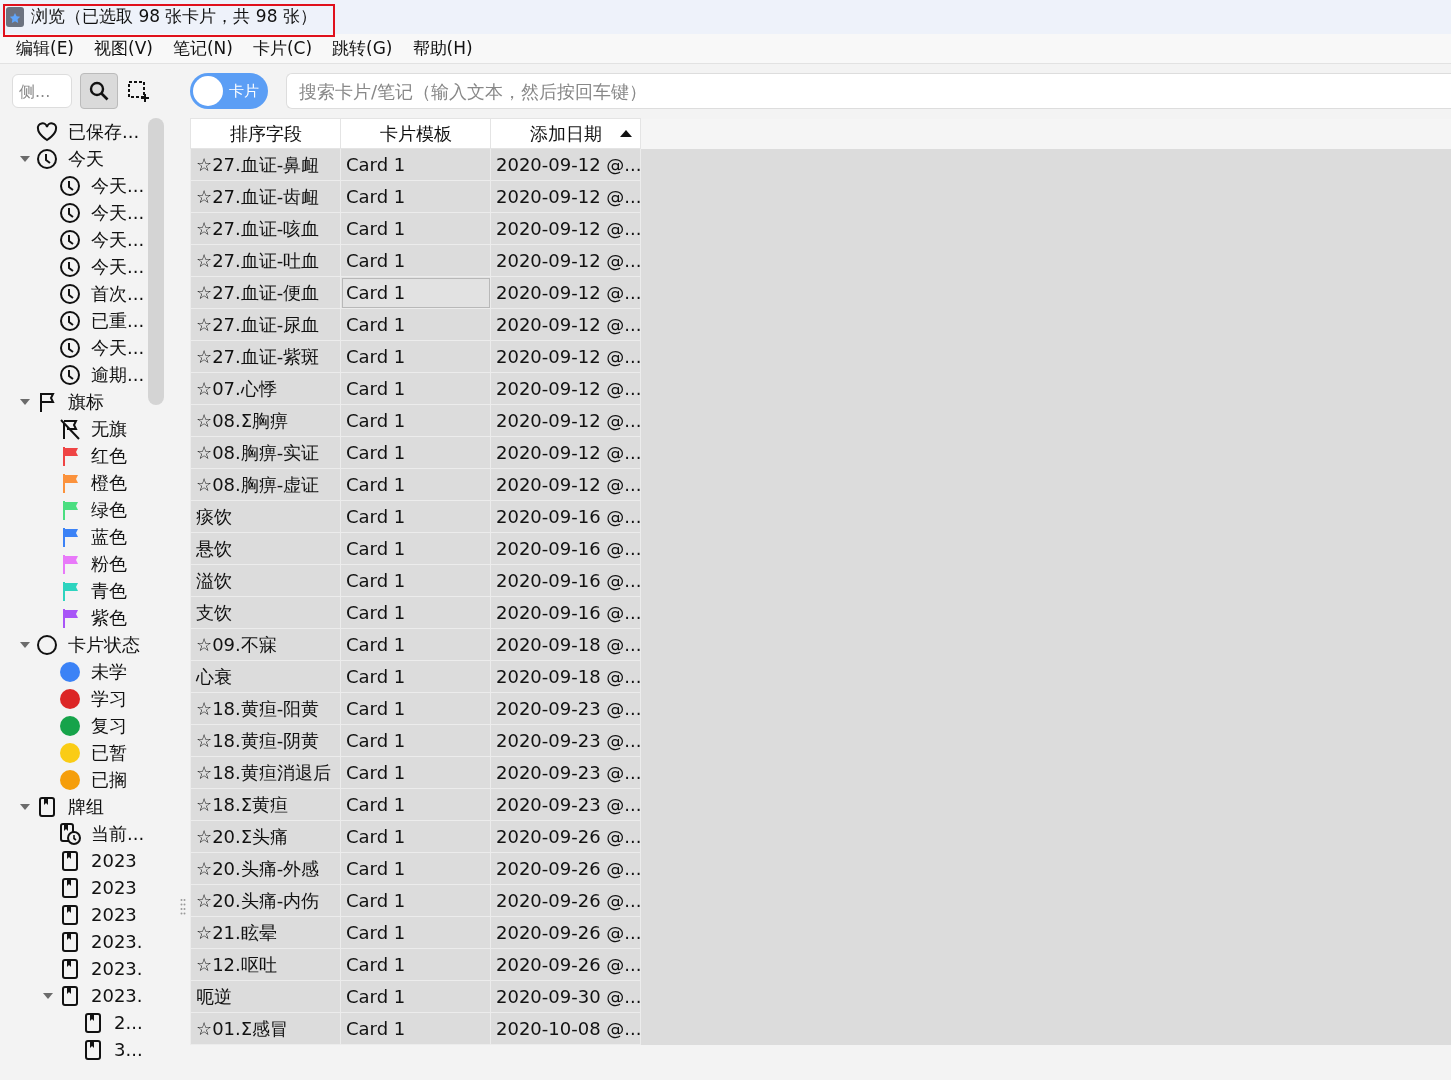 Image resolution: width=1451 pixels, height=1080 pixels. What do you see at coordinates (74, 698) in the screenshot?
I see `tree-item: 学习` at bounding box center [74, 698].